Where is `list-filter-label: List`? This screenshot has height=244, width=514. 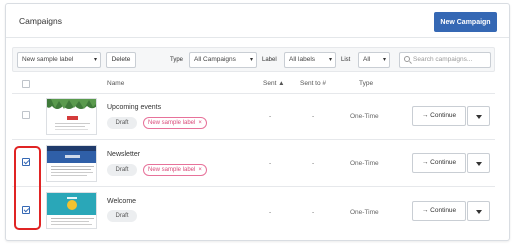
list-filter-label: List is located at coordinates (346, 60).